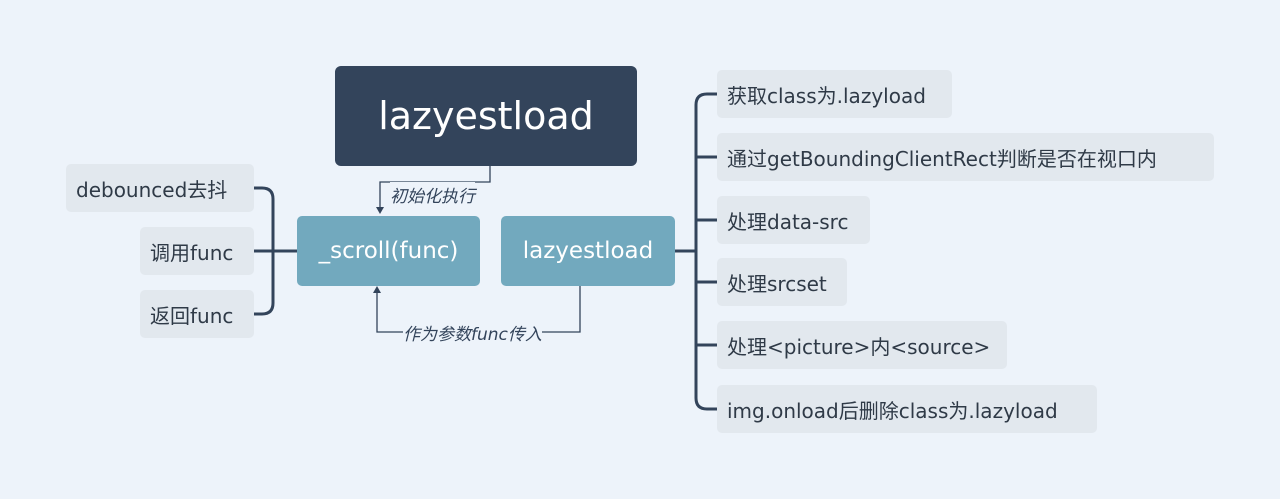 This screenshot has height=499, width=1280. What do you see at coordinates (197, 314) in the screenshot?
I see `leaf-return-func: 返回func` at bounding box center [197, 314].